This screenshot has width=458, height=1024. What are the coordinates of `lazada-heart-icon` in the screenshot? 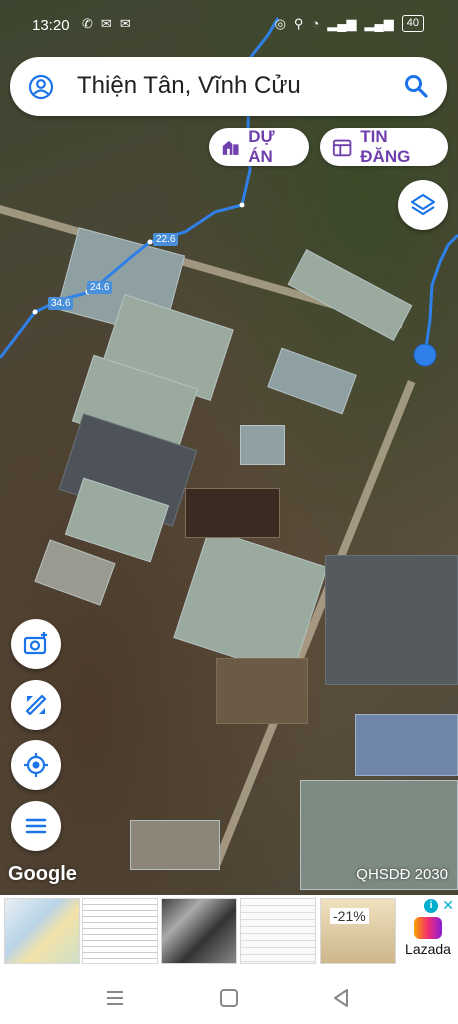 It's located at (428, 928).